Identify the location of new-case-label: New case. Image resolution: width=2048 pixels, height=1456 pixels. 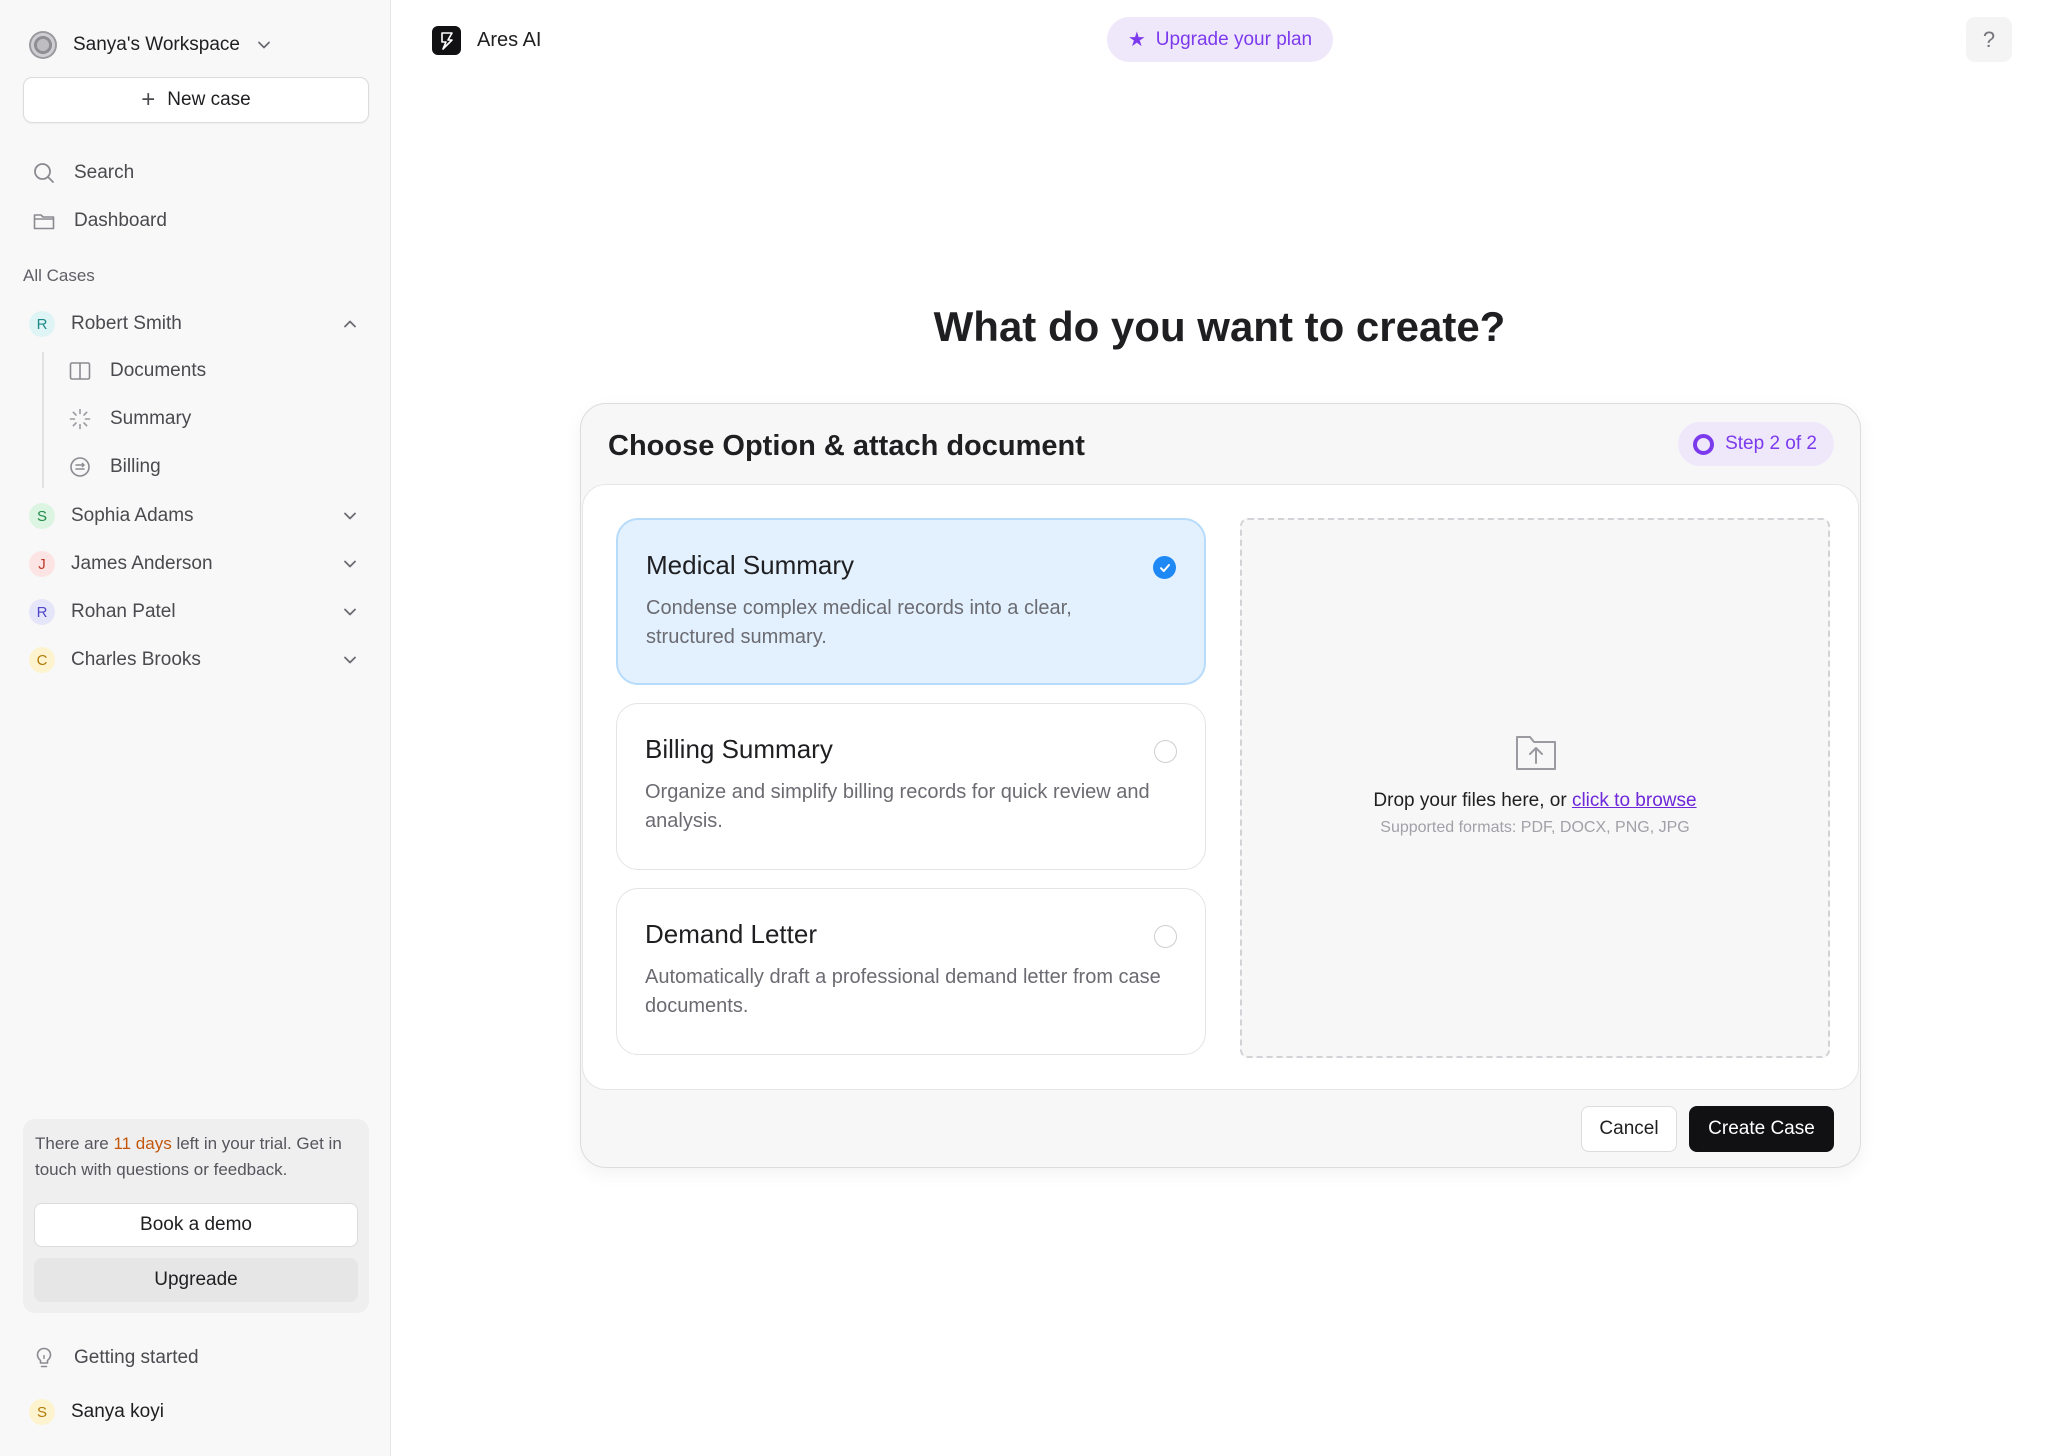
(209, 99).